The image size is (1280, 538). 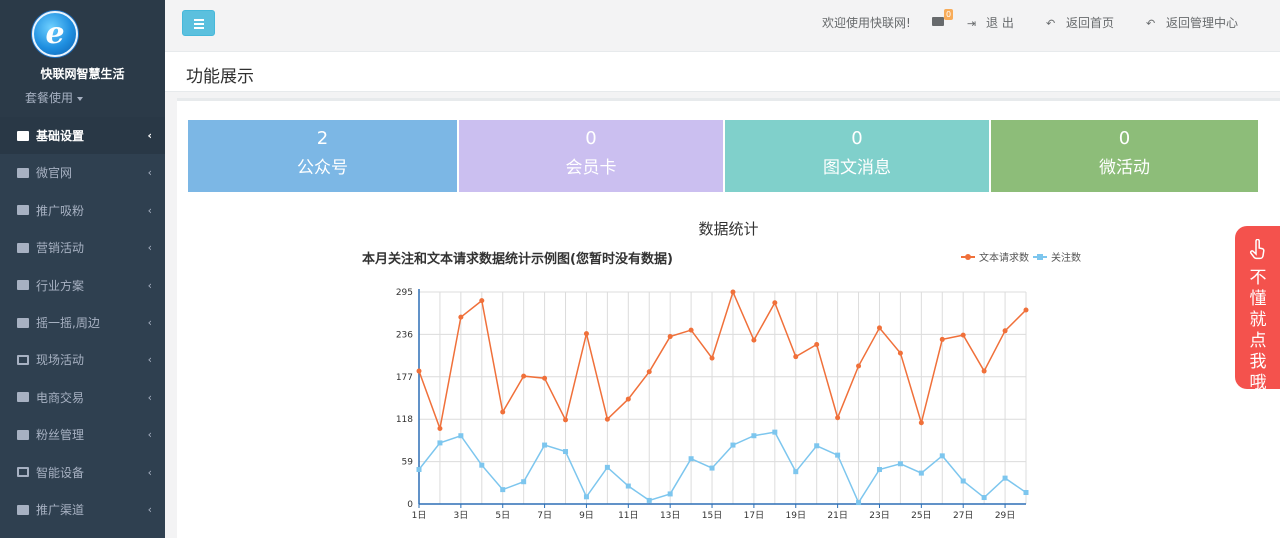 What do you see at coordinates (82, 74) in the screenshot?
I see `brand-name: 快联网智慧生活` at bounding box center [82, 74].